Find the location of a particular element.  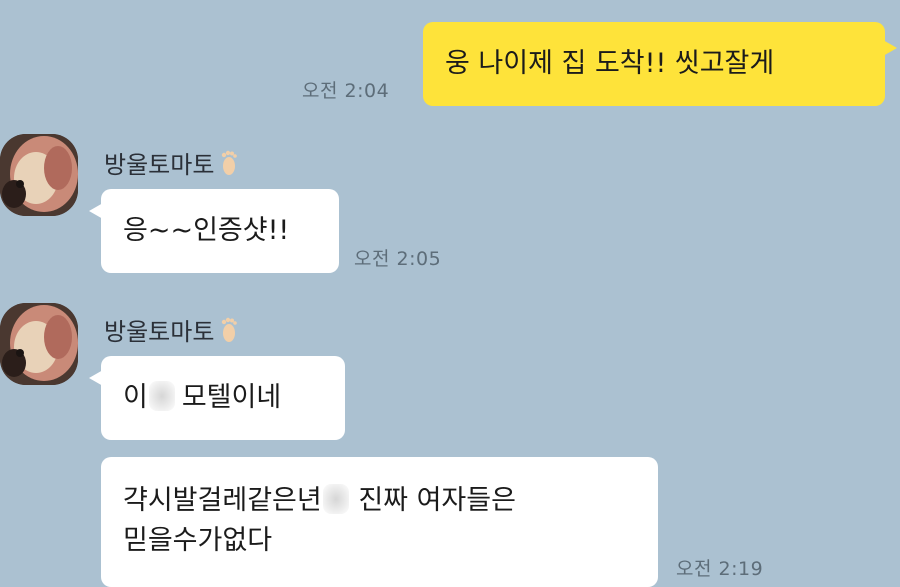

message-text-part: 진짜 여자들은 is located at coordinates (437, 500).